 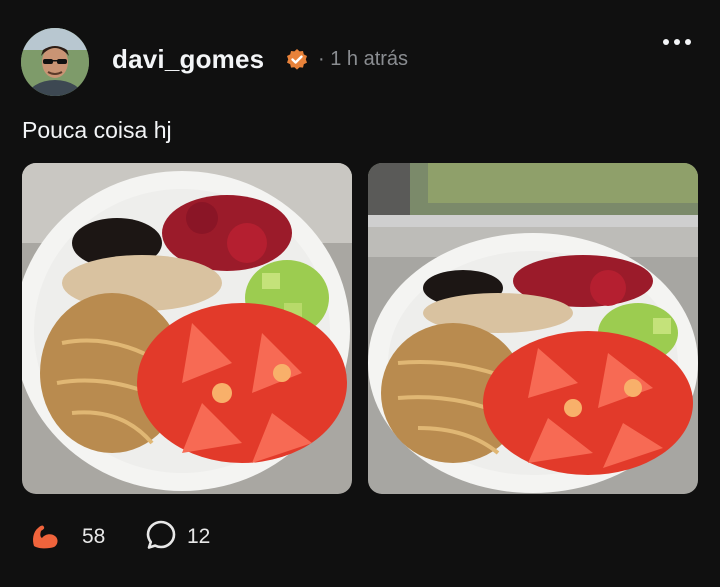 I want to click on verified-badge-icon, so click(x=297, y=60).